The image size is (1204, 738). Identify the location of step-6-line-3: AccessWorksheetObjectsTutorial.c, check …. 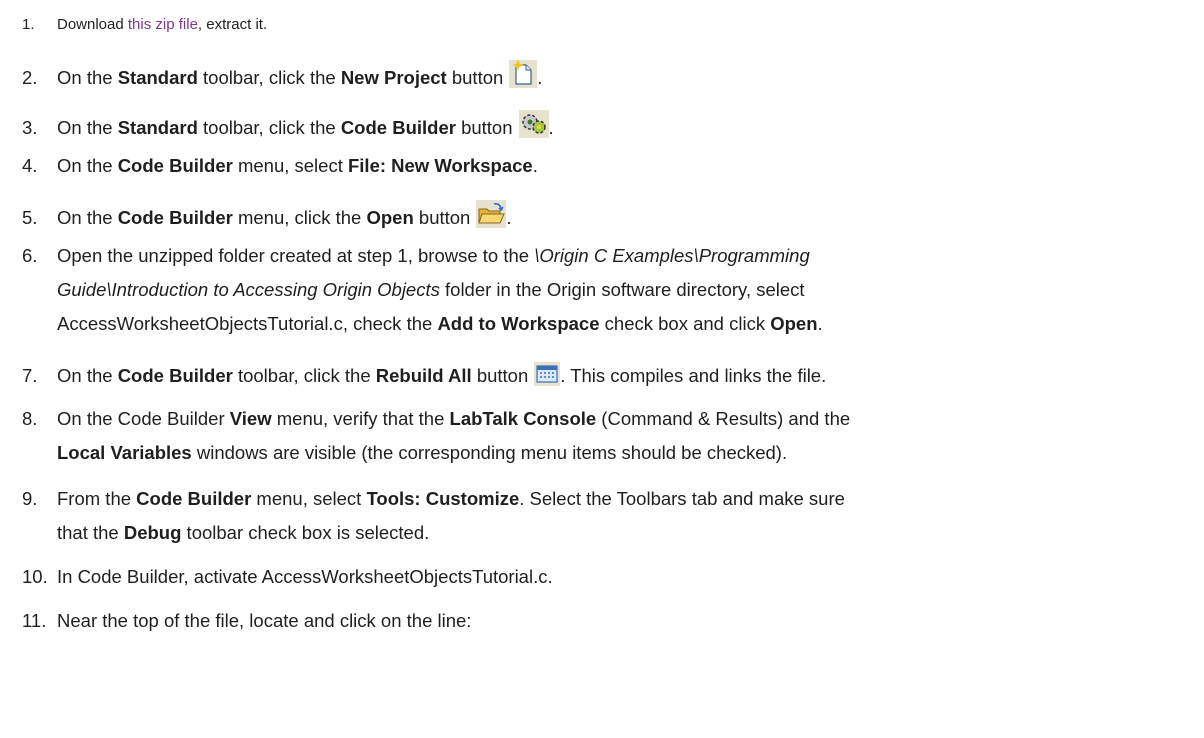
(440, 324).